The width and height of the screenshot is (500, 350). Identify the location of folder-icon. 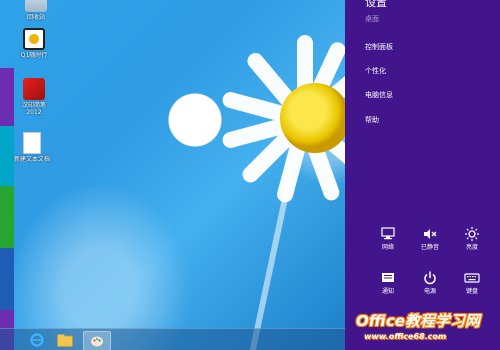
(65, 340).